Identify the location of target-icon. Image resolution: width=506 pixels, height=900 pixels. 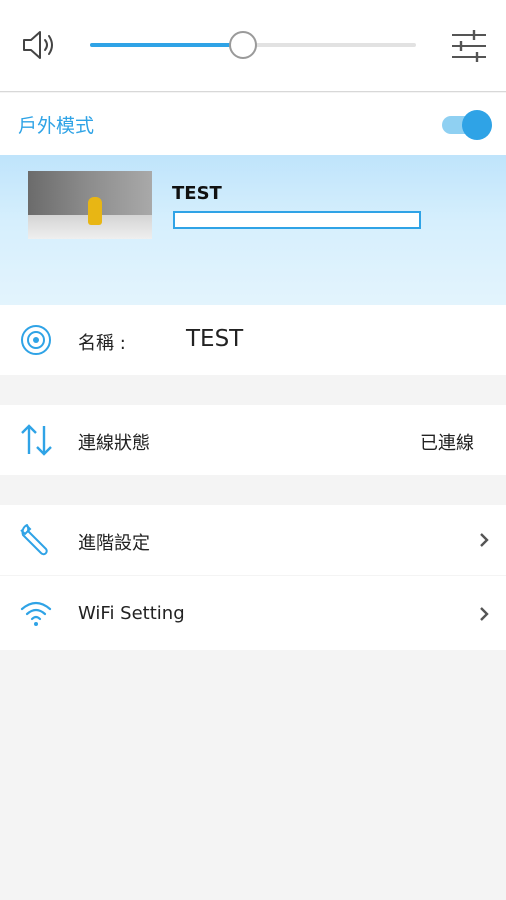
(36, 340).